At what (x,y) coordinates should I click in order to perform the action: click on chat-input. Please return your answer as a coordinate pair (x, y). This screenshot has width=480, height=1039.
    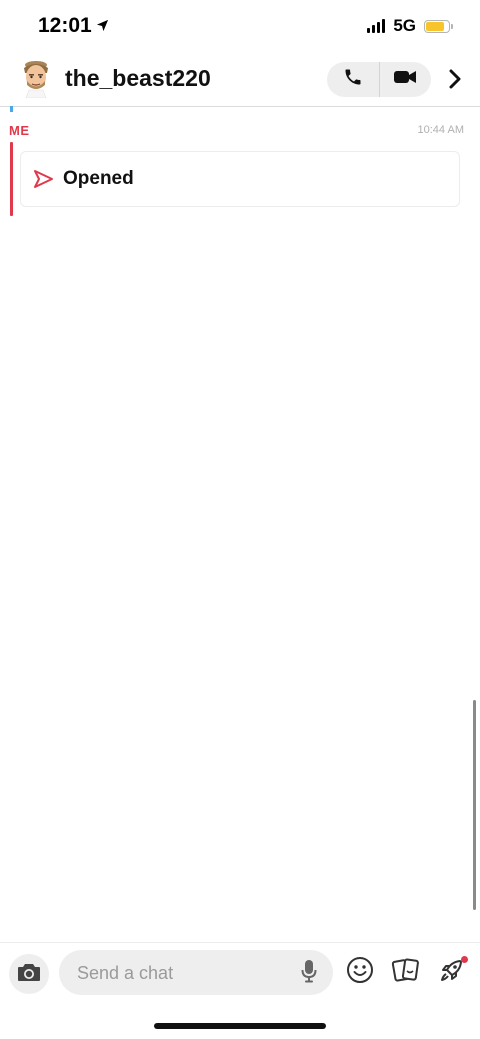
    Looking at the image, I should click on (182, 973).